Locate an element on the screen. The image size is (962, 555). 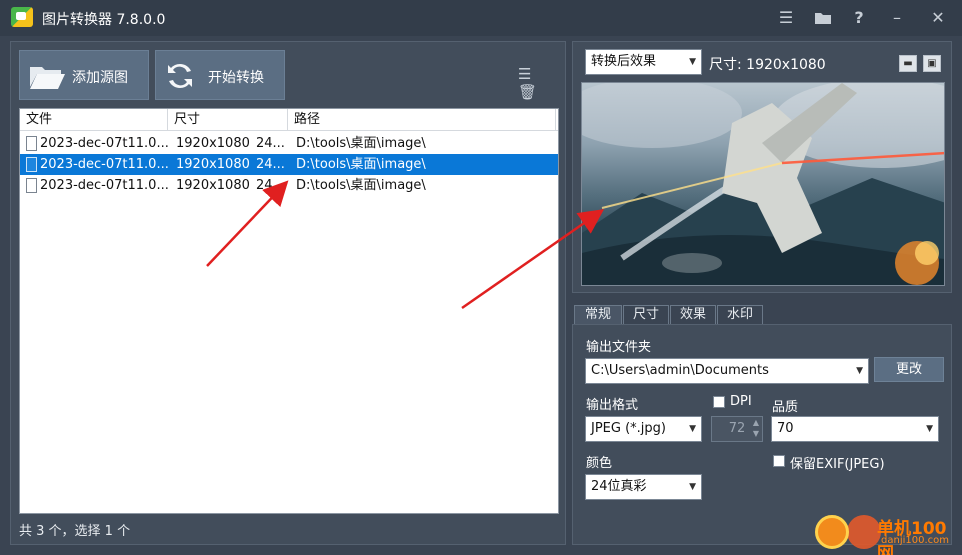
output-folder-label: 输出文件夹 is located at coordinates (619, 347).